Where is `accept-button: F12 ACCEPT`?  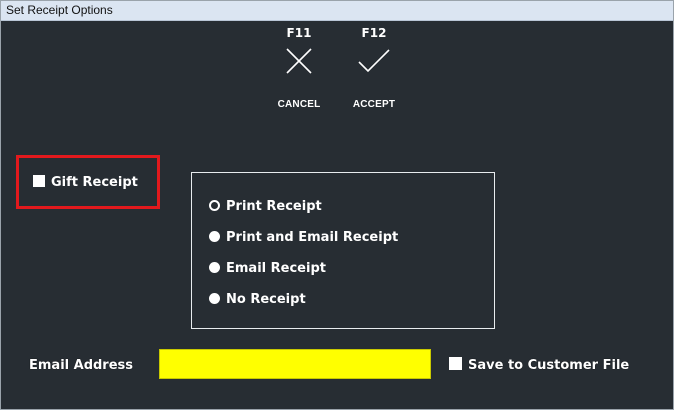
accept-button: F12 ACCEPT is located at coordinates (374, 67).